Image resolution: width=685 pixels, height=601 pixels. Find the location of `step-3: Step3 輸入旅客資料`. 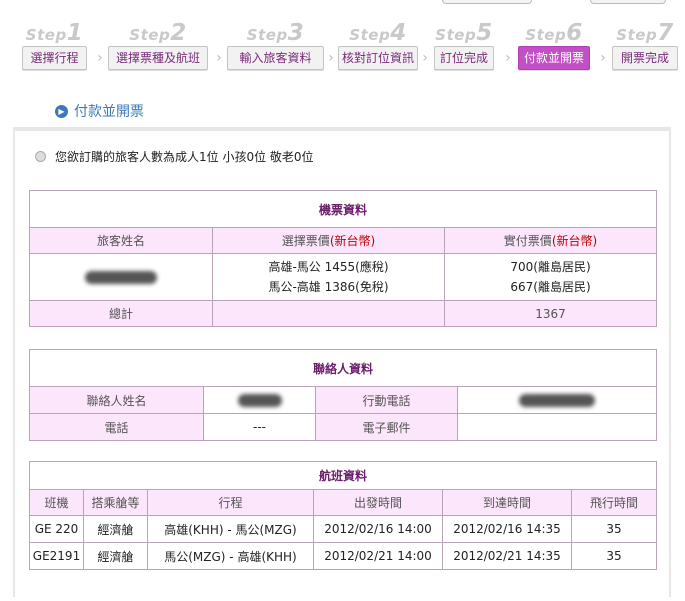

step-3: Step3 輸入旅客資料 is located at coordinates (275, 45).